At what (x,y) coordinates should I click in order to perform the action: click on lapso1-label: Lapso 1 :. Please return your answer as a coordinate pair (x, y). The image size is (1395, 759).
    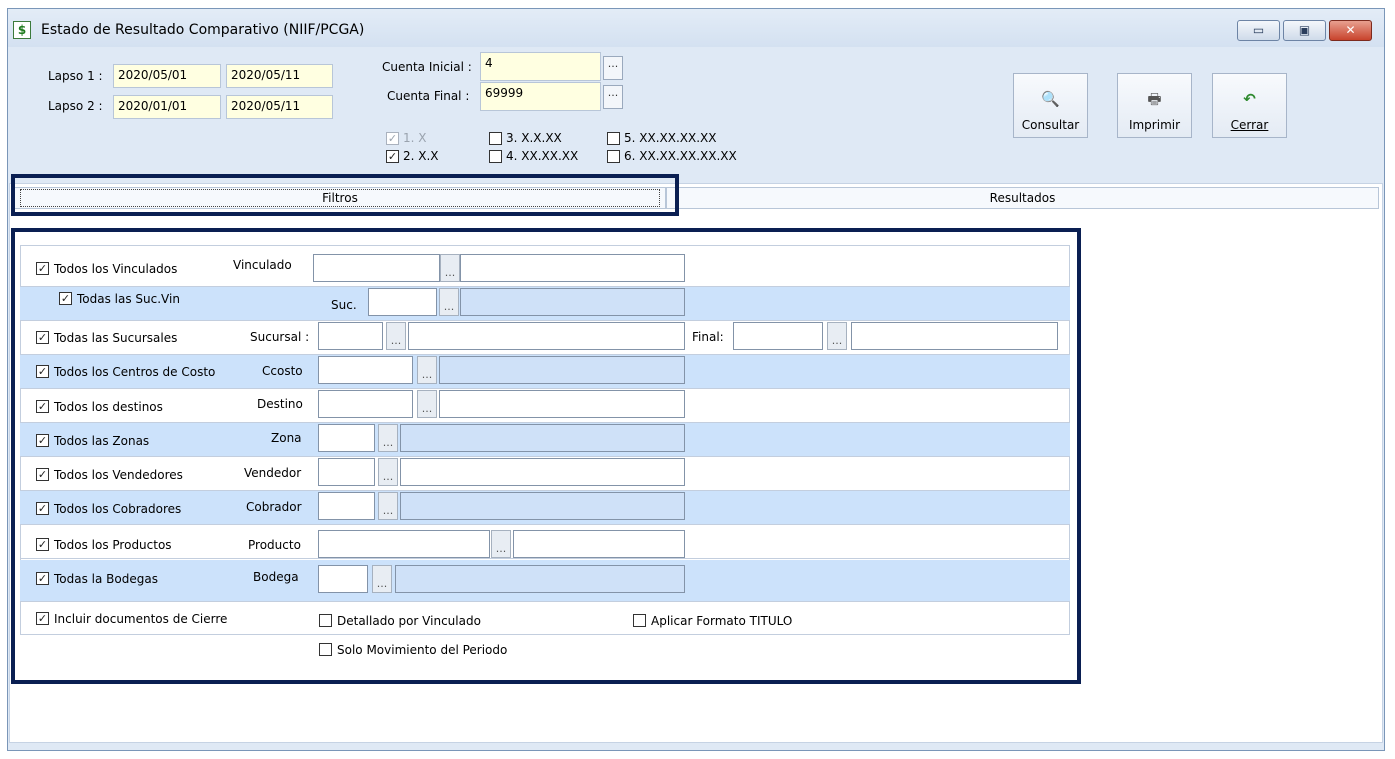
    Looking at the image, I should click on (75, 76).